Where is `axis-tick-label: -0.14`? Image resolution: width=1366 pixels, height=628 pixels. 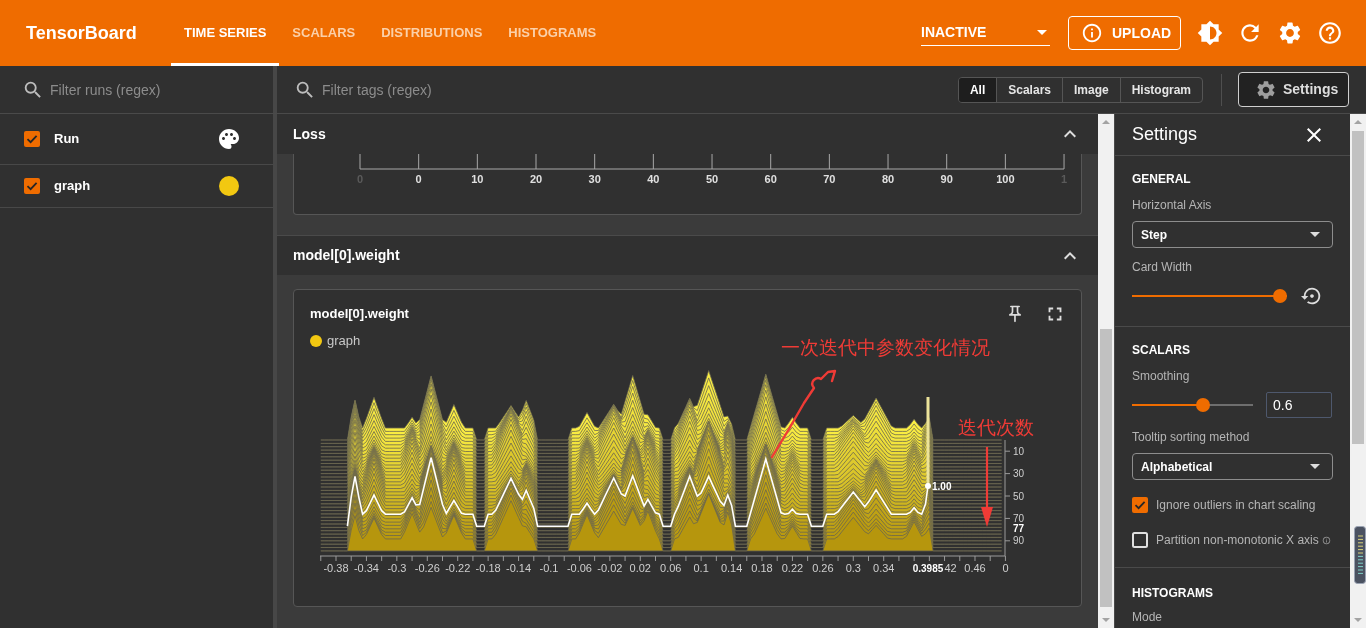
axis-tick-label: -0.14 is located at coordinates (519, 568).